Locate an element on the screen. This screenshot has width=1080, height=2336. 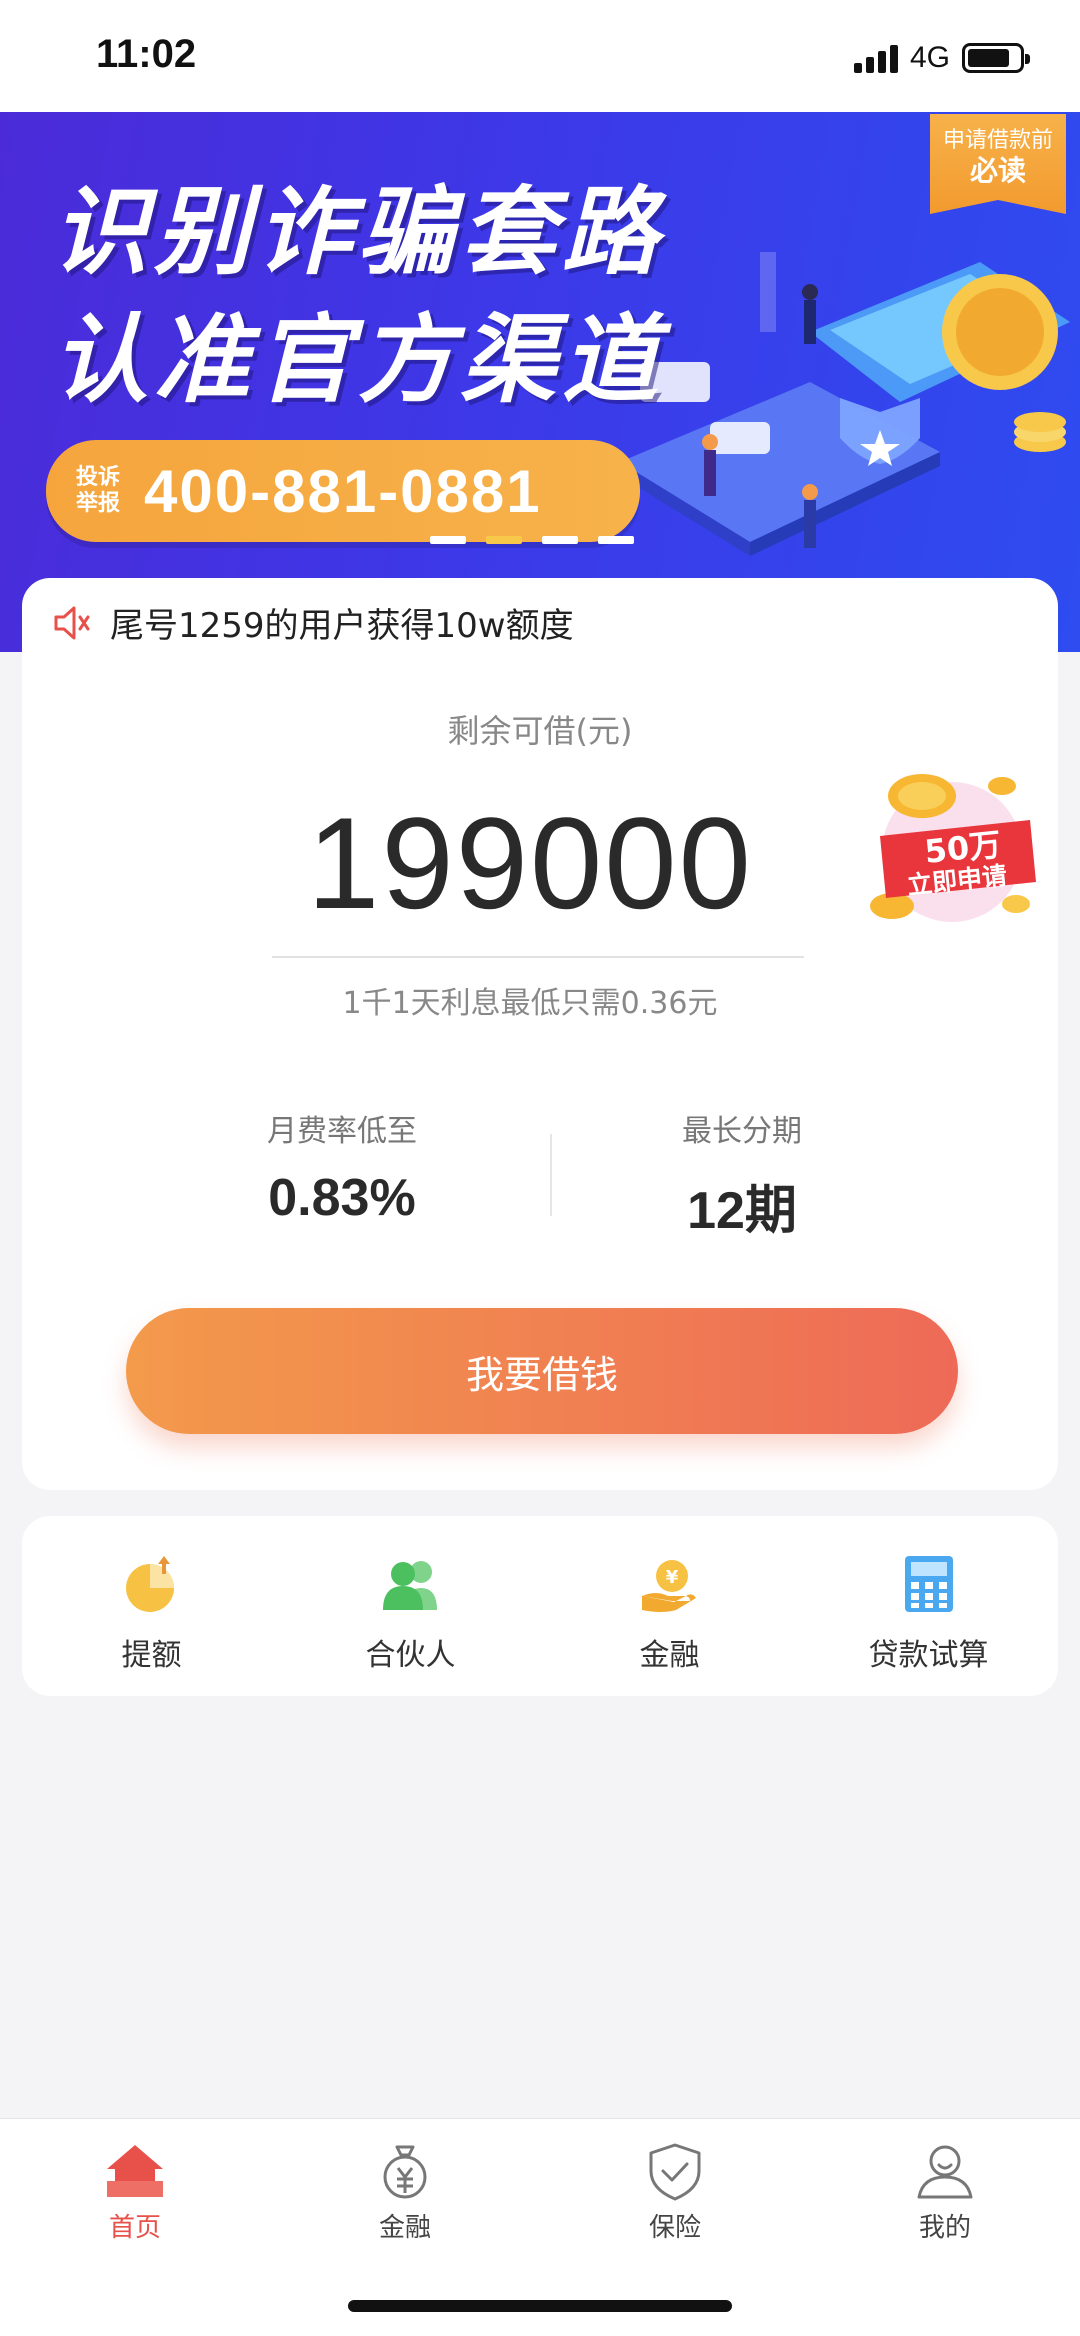
users-icon is located at coordinates (409, 1585).